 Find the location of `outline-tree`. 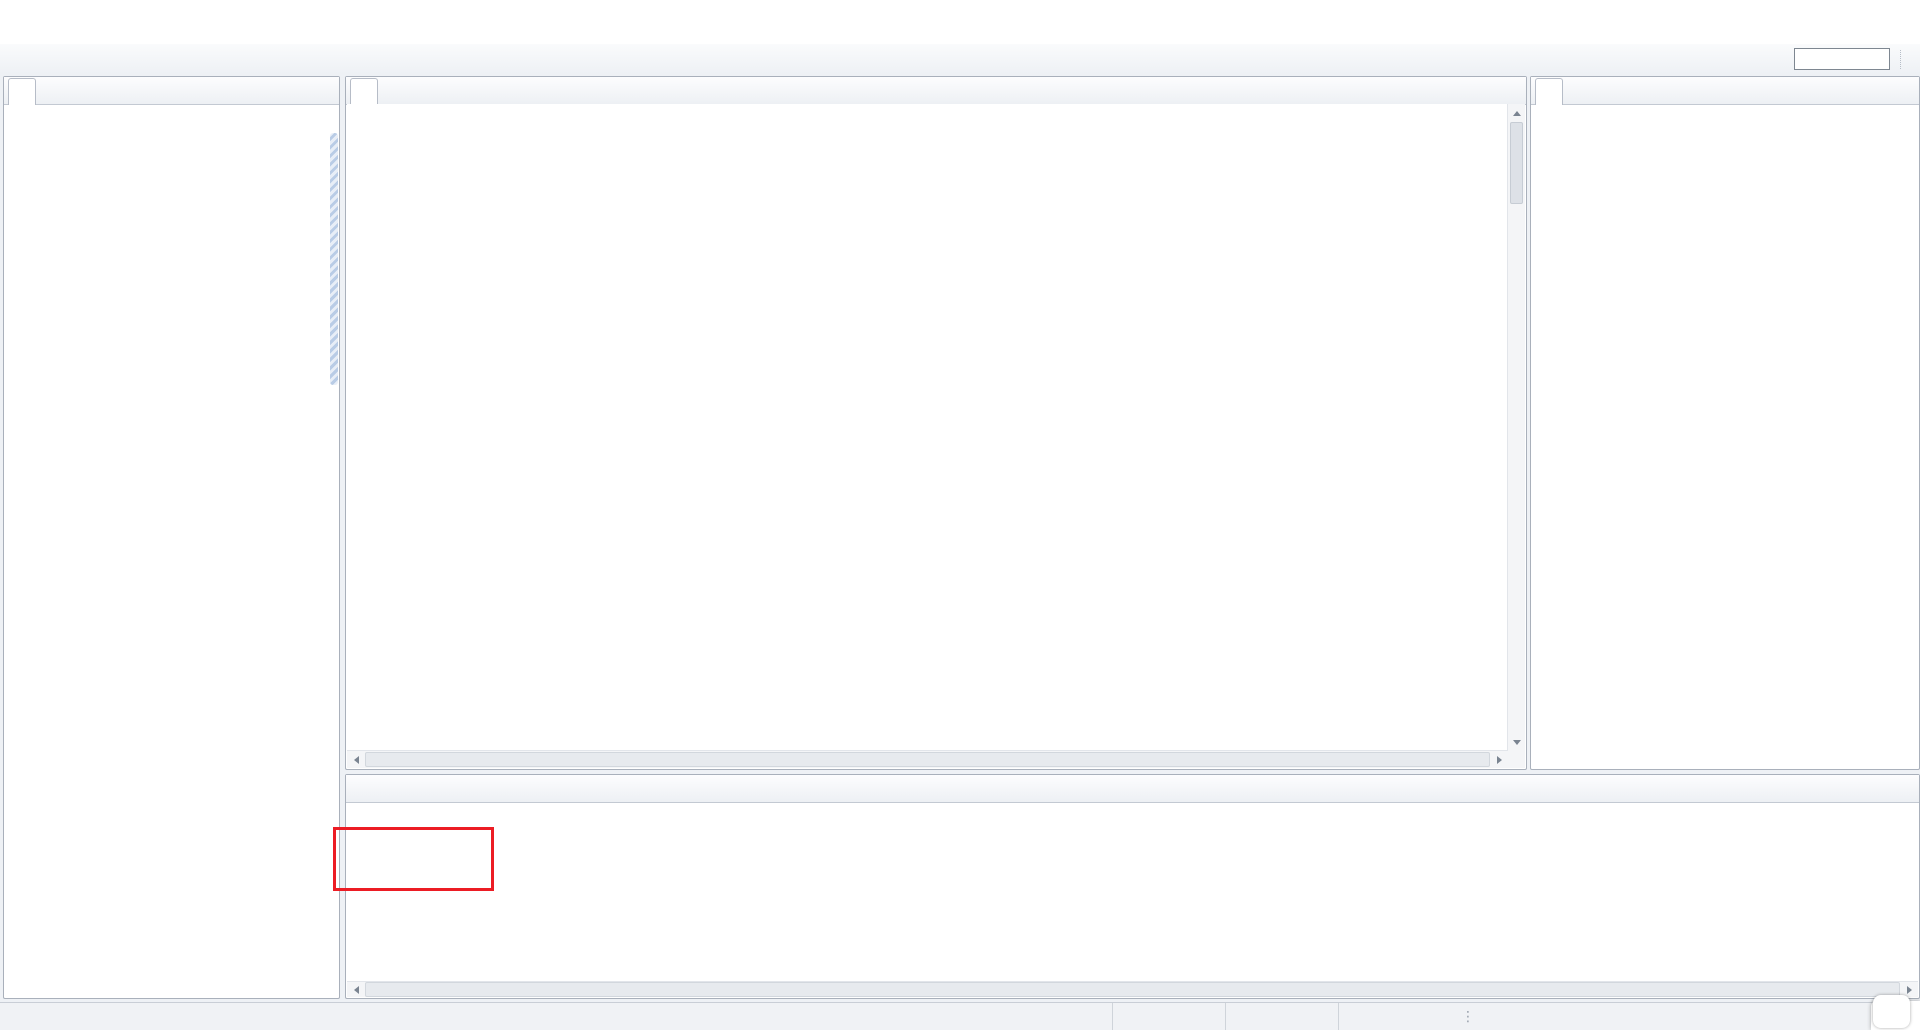

outline-tree is located at coordinates (1725, 114).